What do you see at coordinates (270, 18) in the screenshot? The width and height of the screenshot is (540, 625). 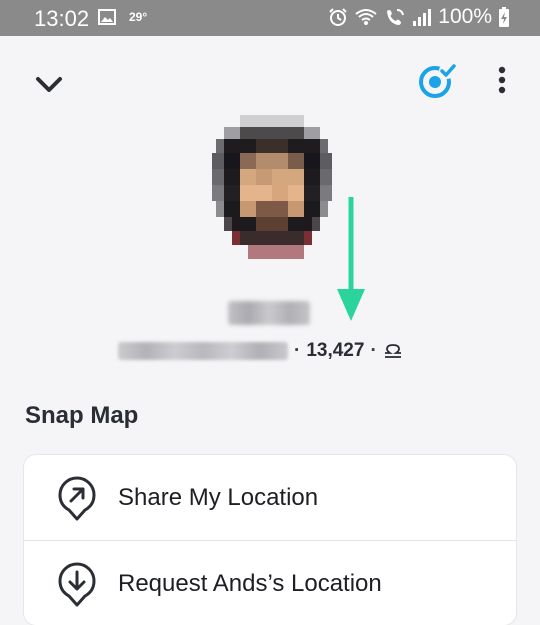 I see `status-bar: 13:02 29° 100%` at bounding box center [270, 18].